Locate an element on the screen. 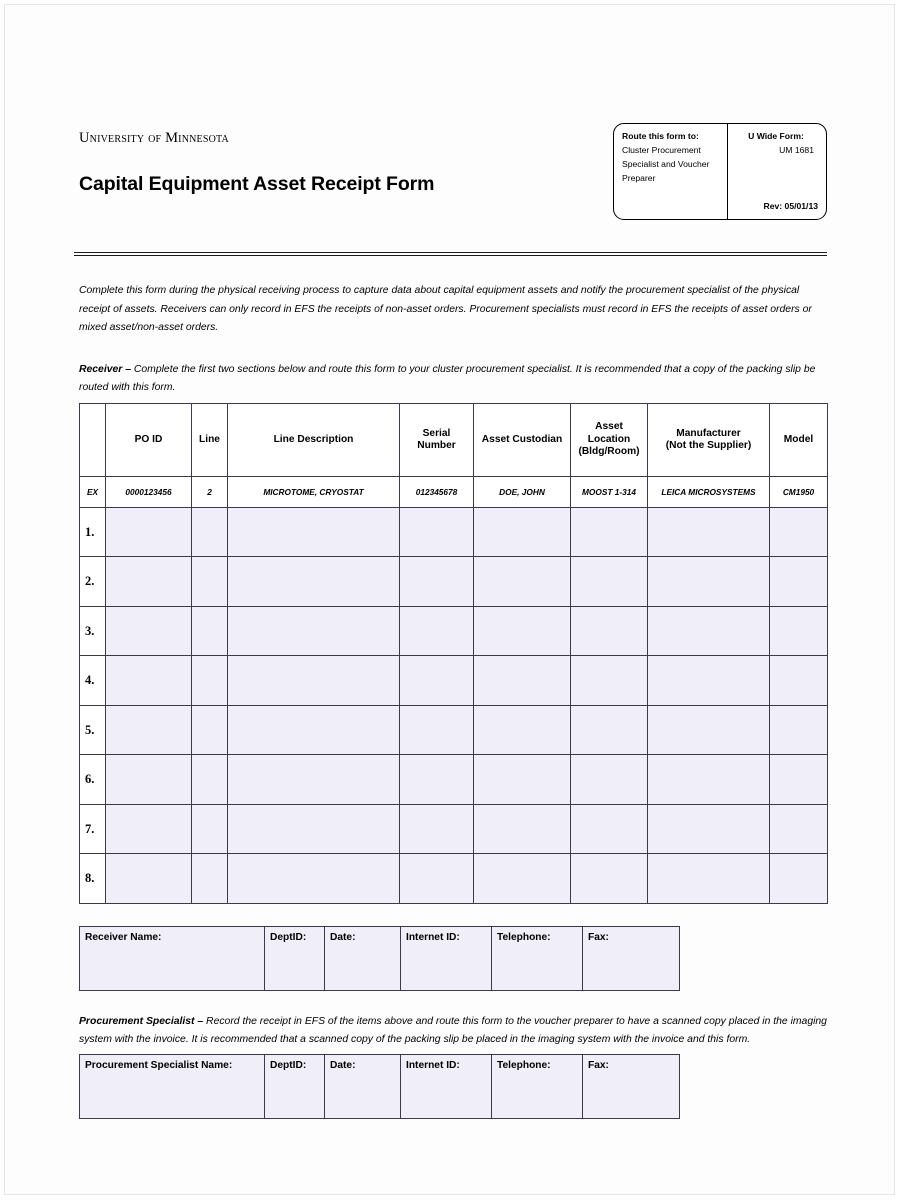 The height and width of the screenshot is (1200, 900). procurement-name-field: Procurement Specialist Name: is located at coordinates (172, 1087).